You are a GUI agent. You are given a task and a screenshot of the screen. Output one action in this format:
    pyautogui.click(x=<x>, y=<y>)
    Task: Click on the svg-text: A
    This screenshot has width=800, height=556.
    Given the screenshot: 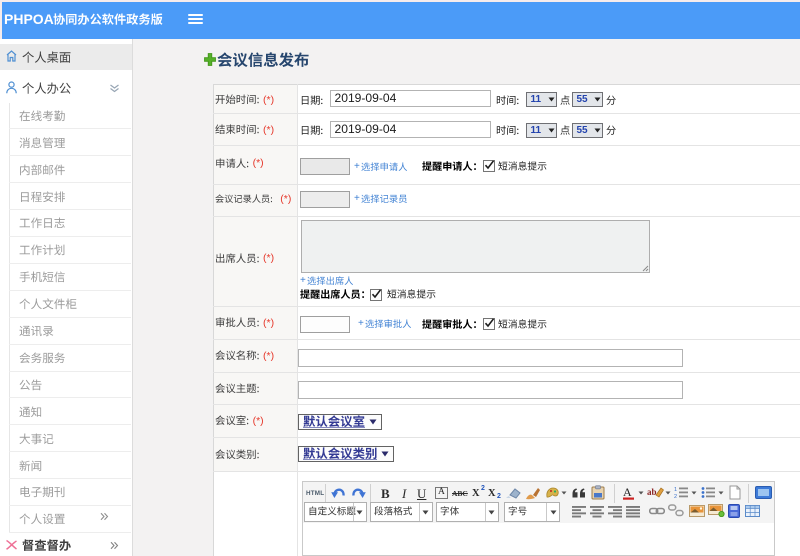 What is the action you would take?
    pyautogui.click(x=627, y=492)
    